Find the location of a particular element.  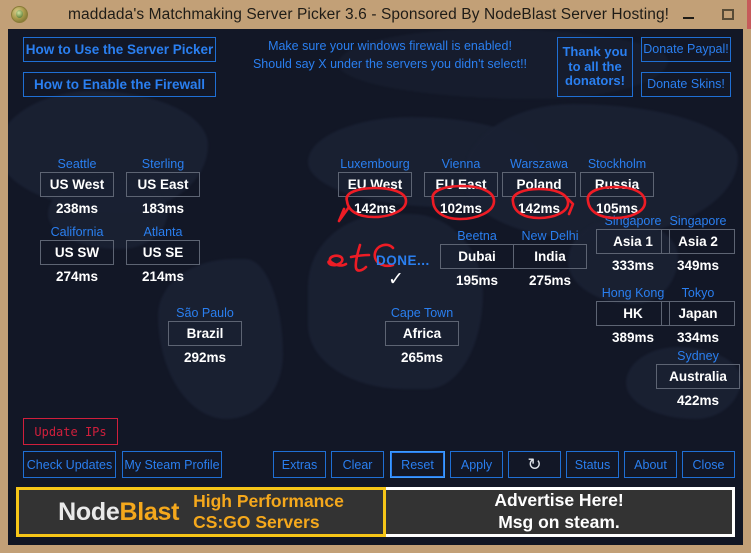

nodeblast-logo-node: Node is located at coordinates (89, 511).